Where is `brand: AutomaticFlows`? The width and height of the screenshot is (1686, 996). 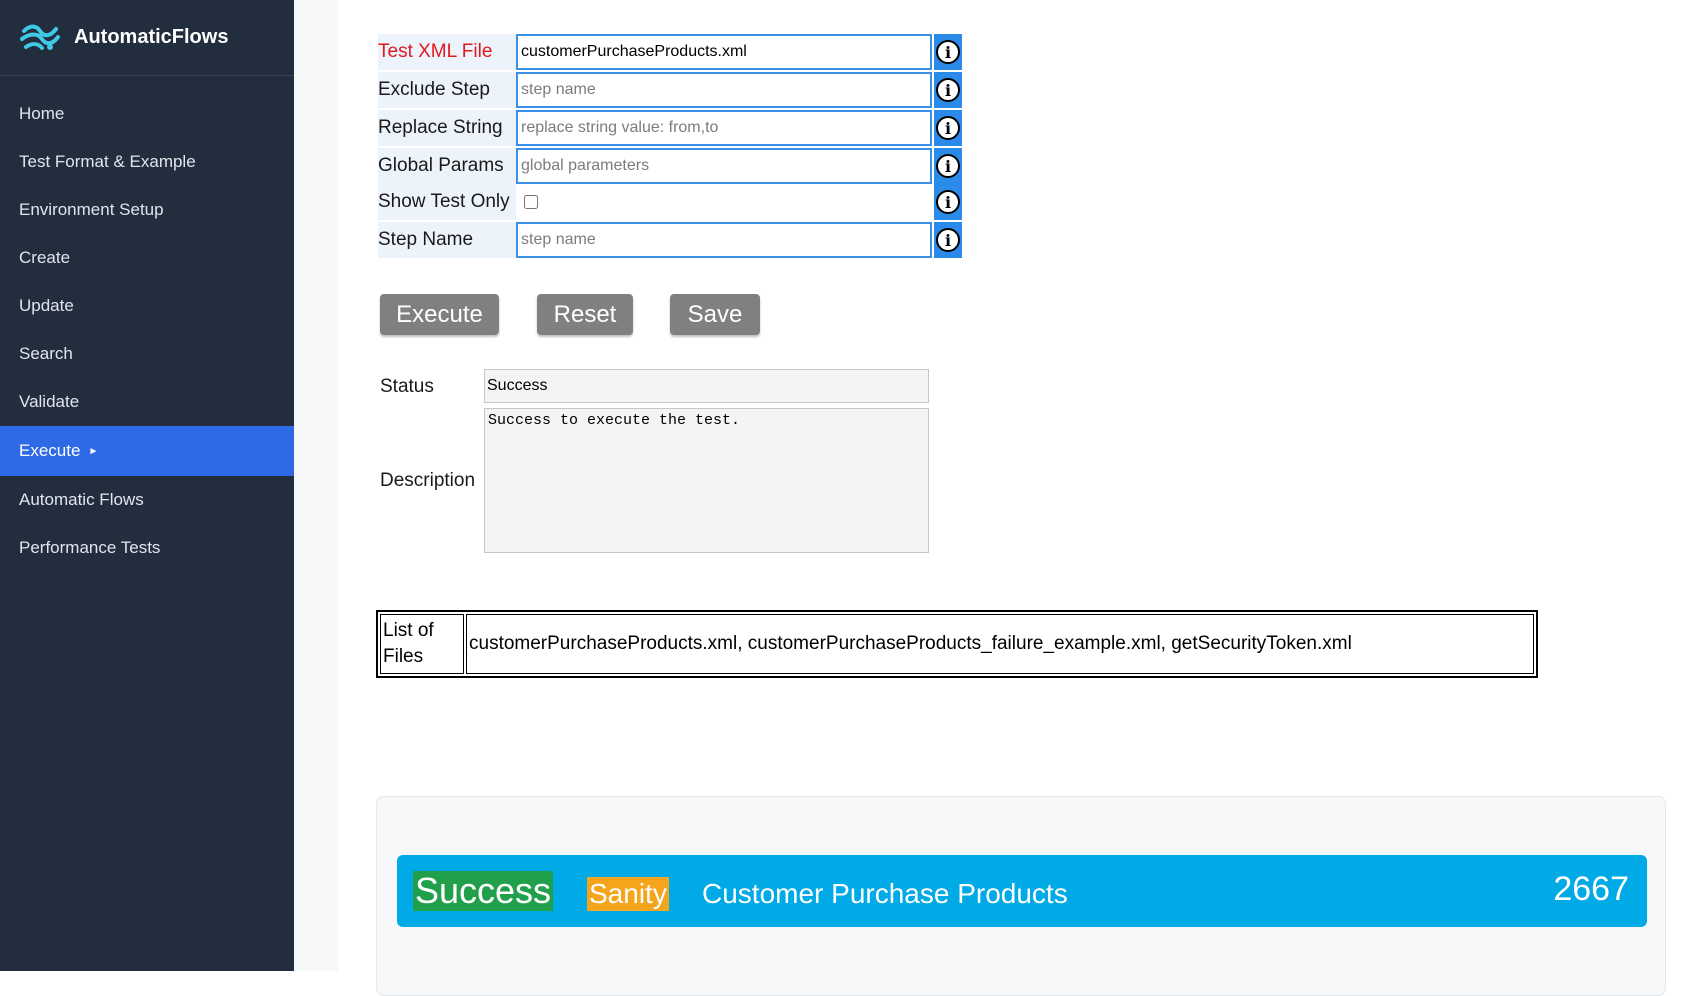
brand: AutomaticFlows is located at coordinates (147, 38).